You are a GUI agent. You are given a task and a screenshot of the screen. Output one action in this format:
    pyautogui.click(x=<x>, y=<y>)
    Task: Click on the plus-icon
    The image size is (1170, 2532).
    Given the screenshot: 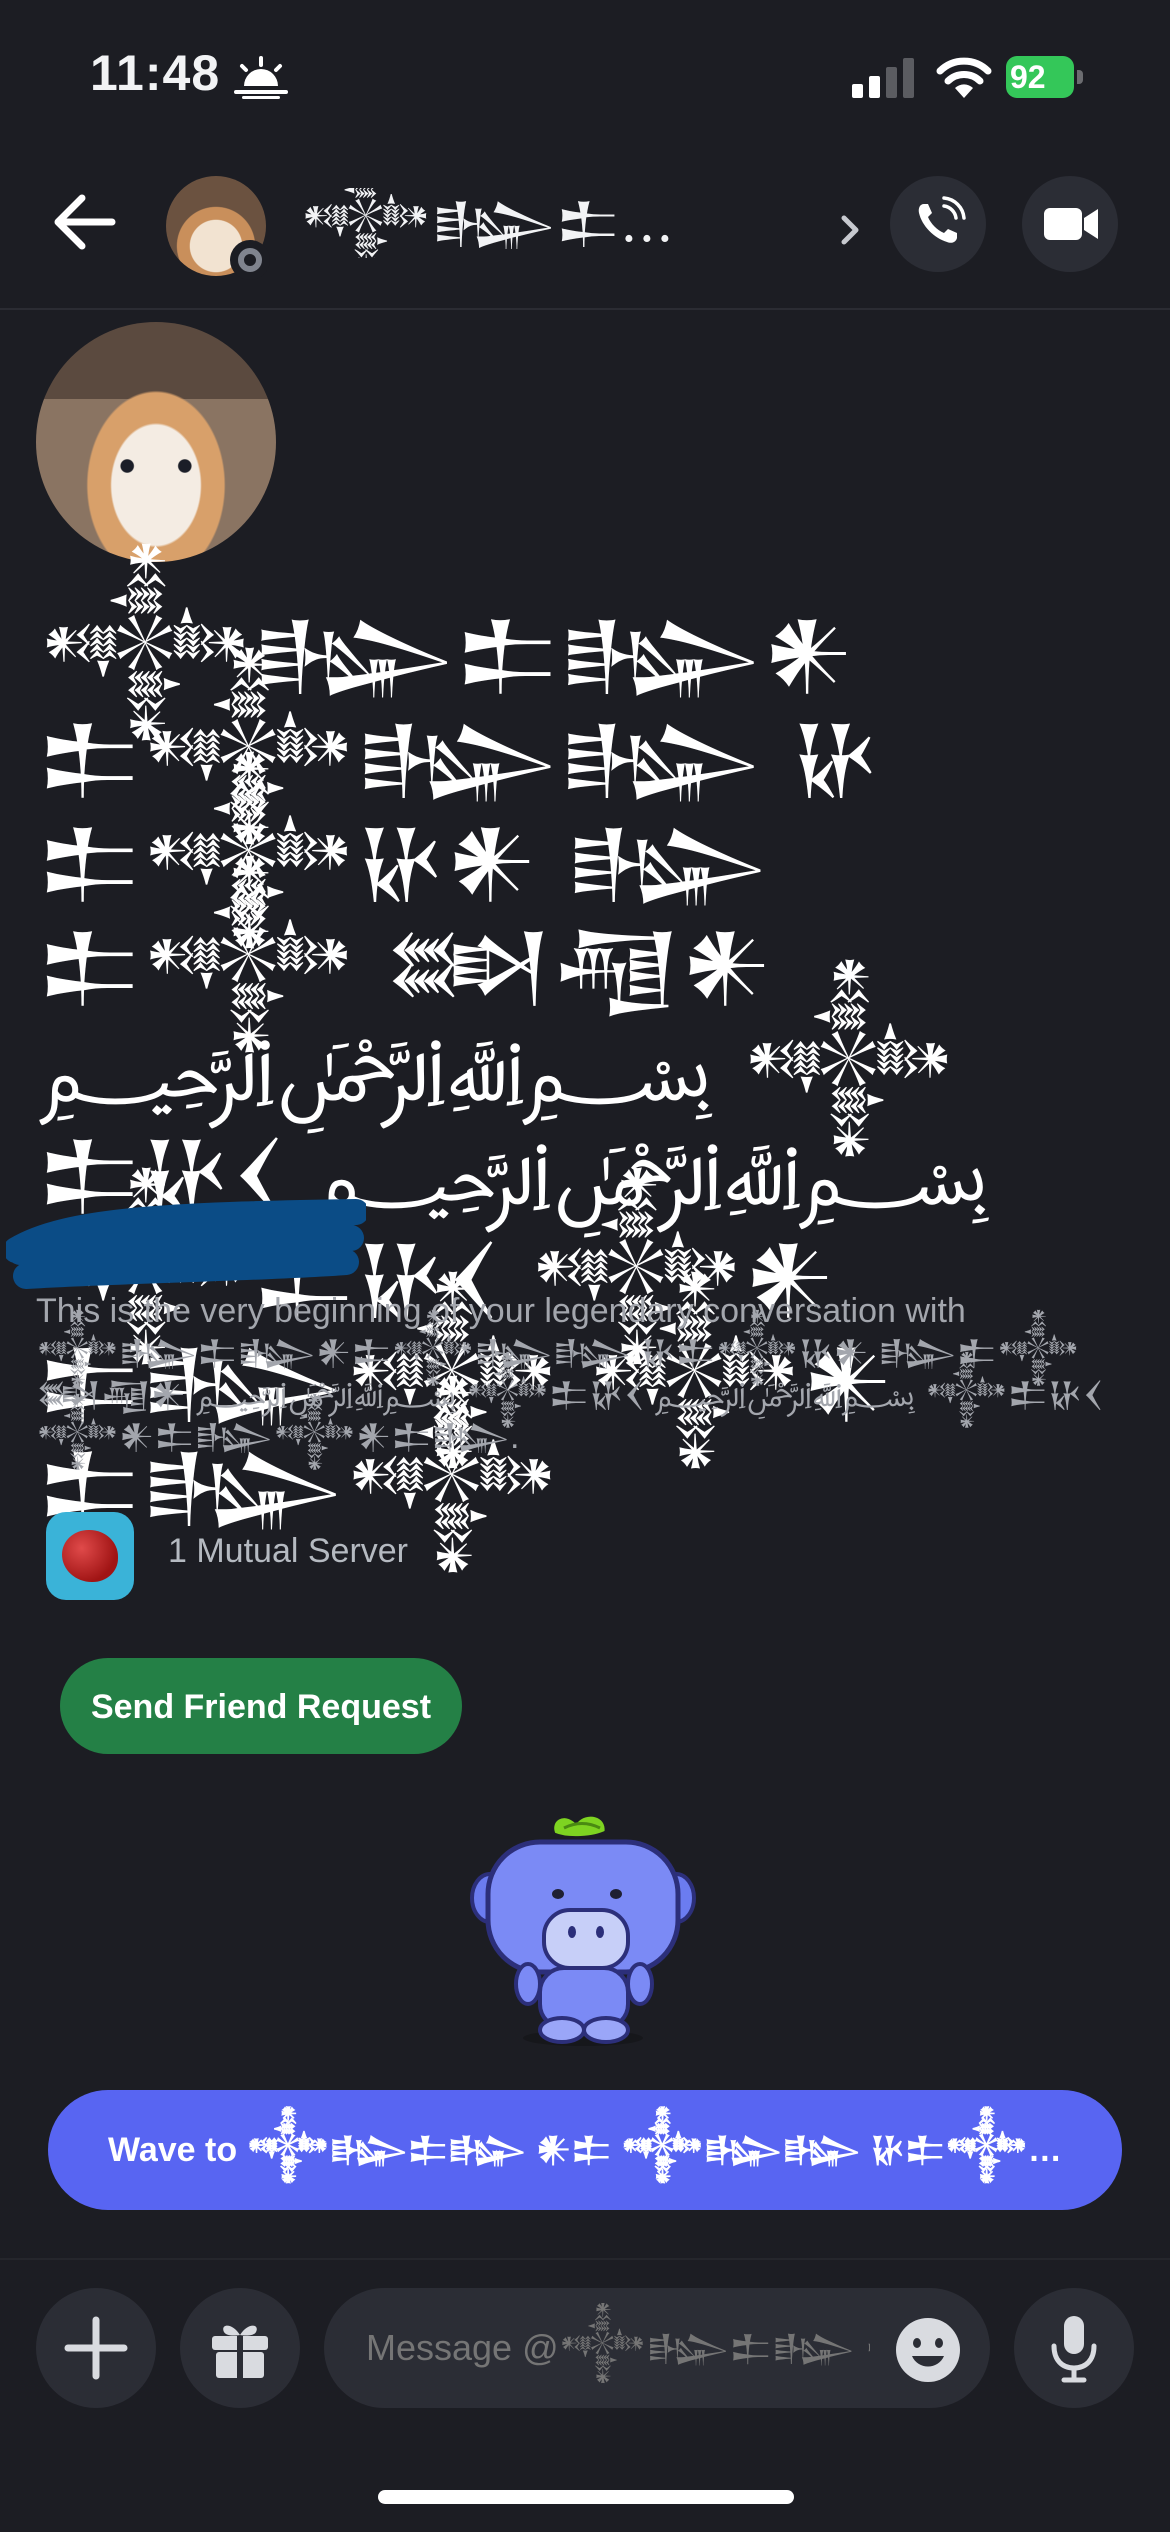 What is the action you would take?
    pyautogui.click(x=96, y=2348)
    